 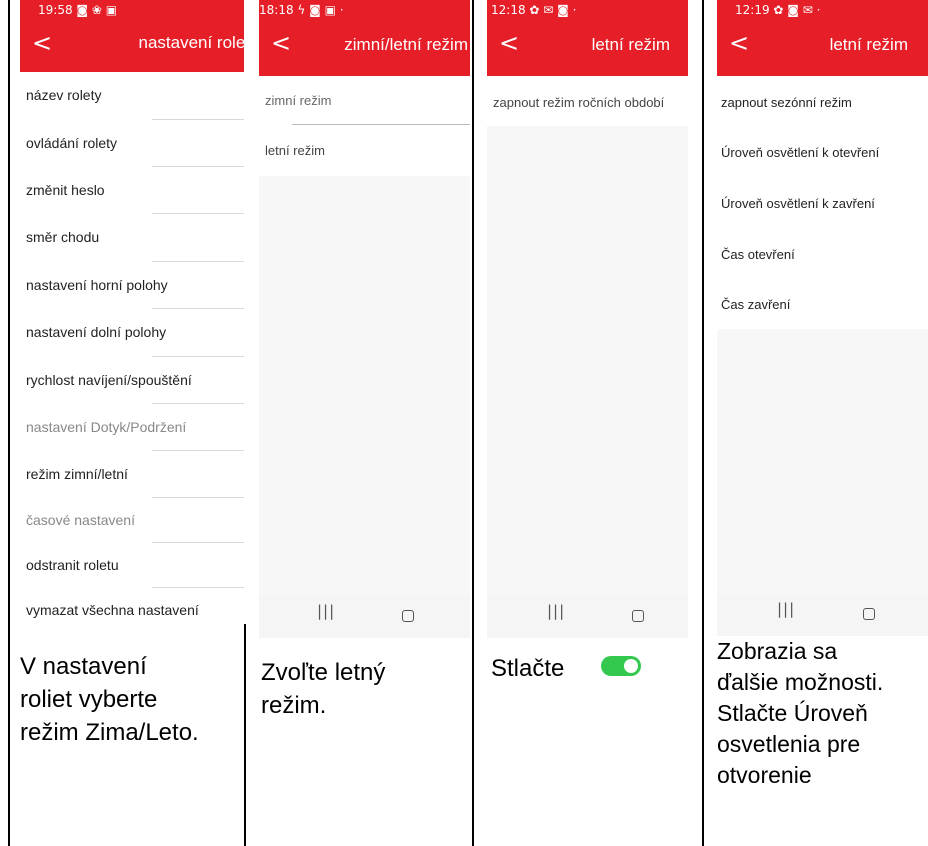 What do you see at coordinates (323, 689) in the screenshot?
I see `instruction-caption: Zvoľte letný režim.` at bounding box center [323, 689].